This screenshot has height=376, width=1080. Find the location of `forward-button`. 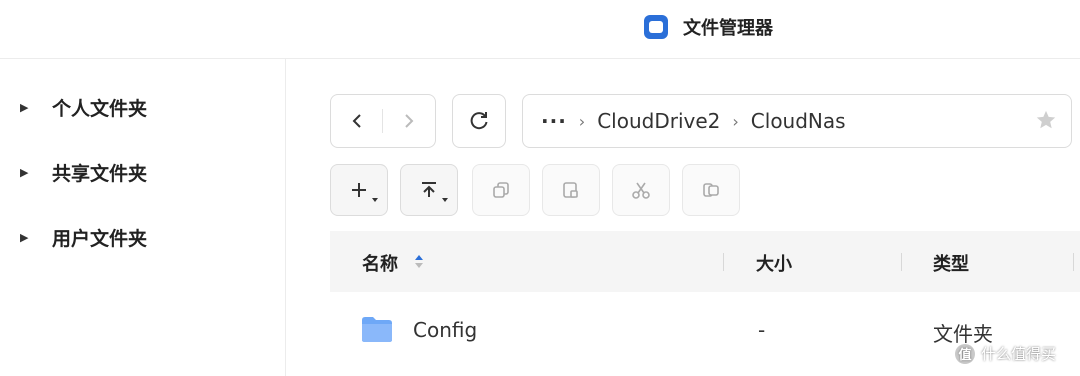

forward-button is located at coordinates (408, 121).